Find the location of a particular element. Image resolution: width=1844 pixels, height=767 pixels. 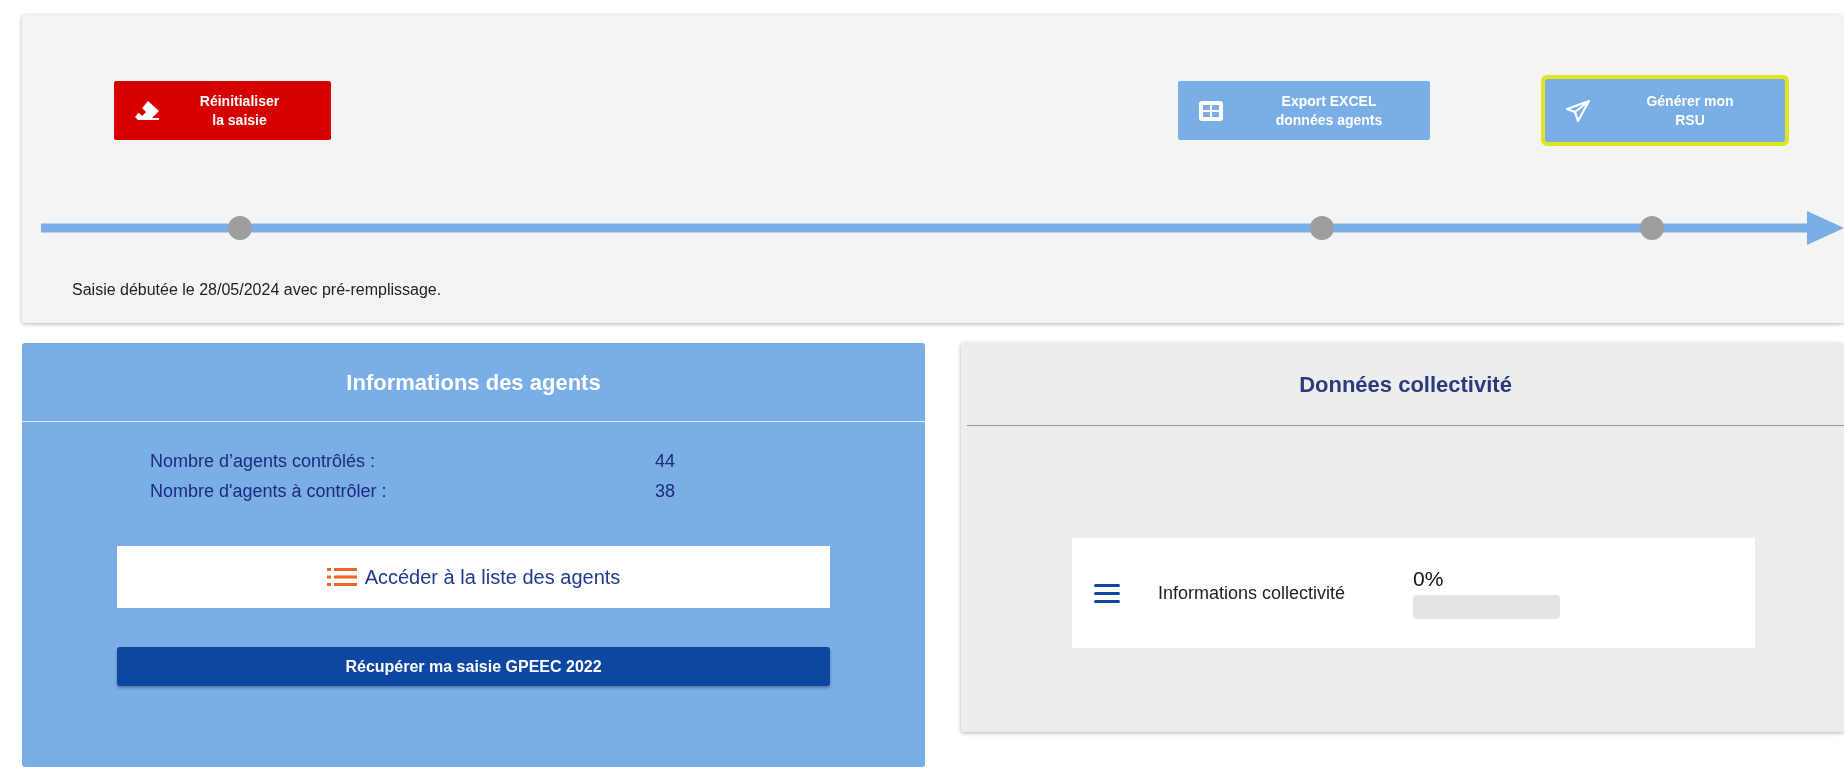

section-label: Informations collectivité is located at coordinates (1252, 593).